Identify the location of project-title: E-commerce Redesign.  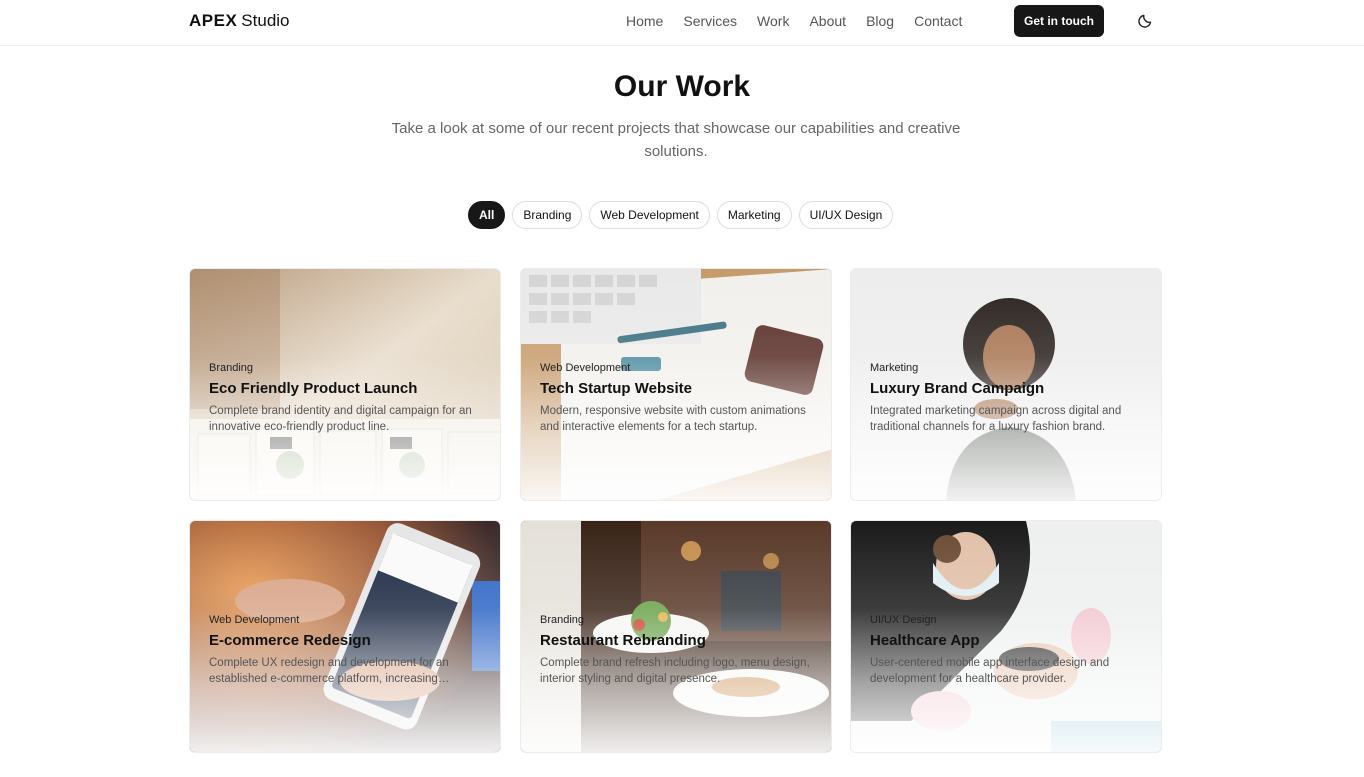
(290, 640).